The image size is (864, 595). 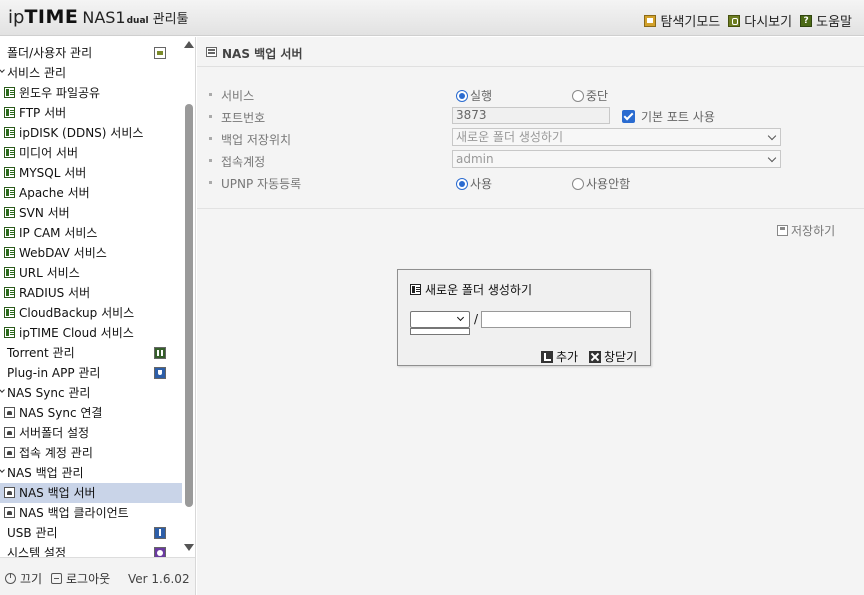 I want to click on reload-icon, so click(x=734, y=20).